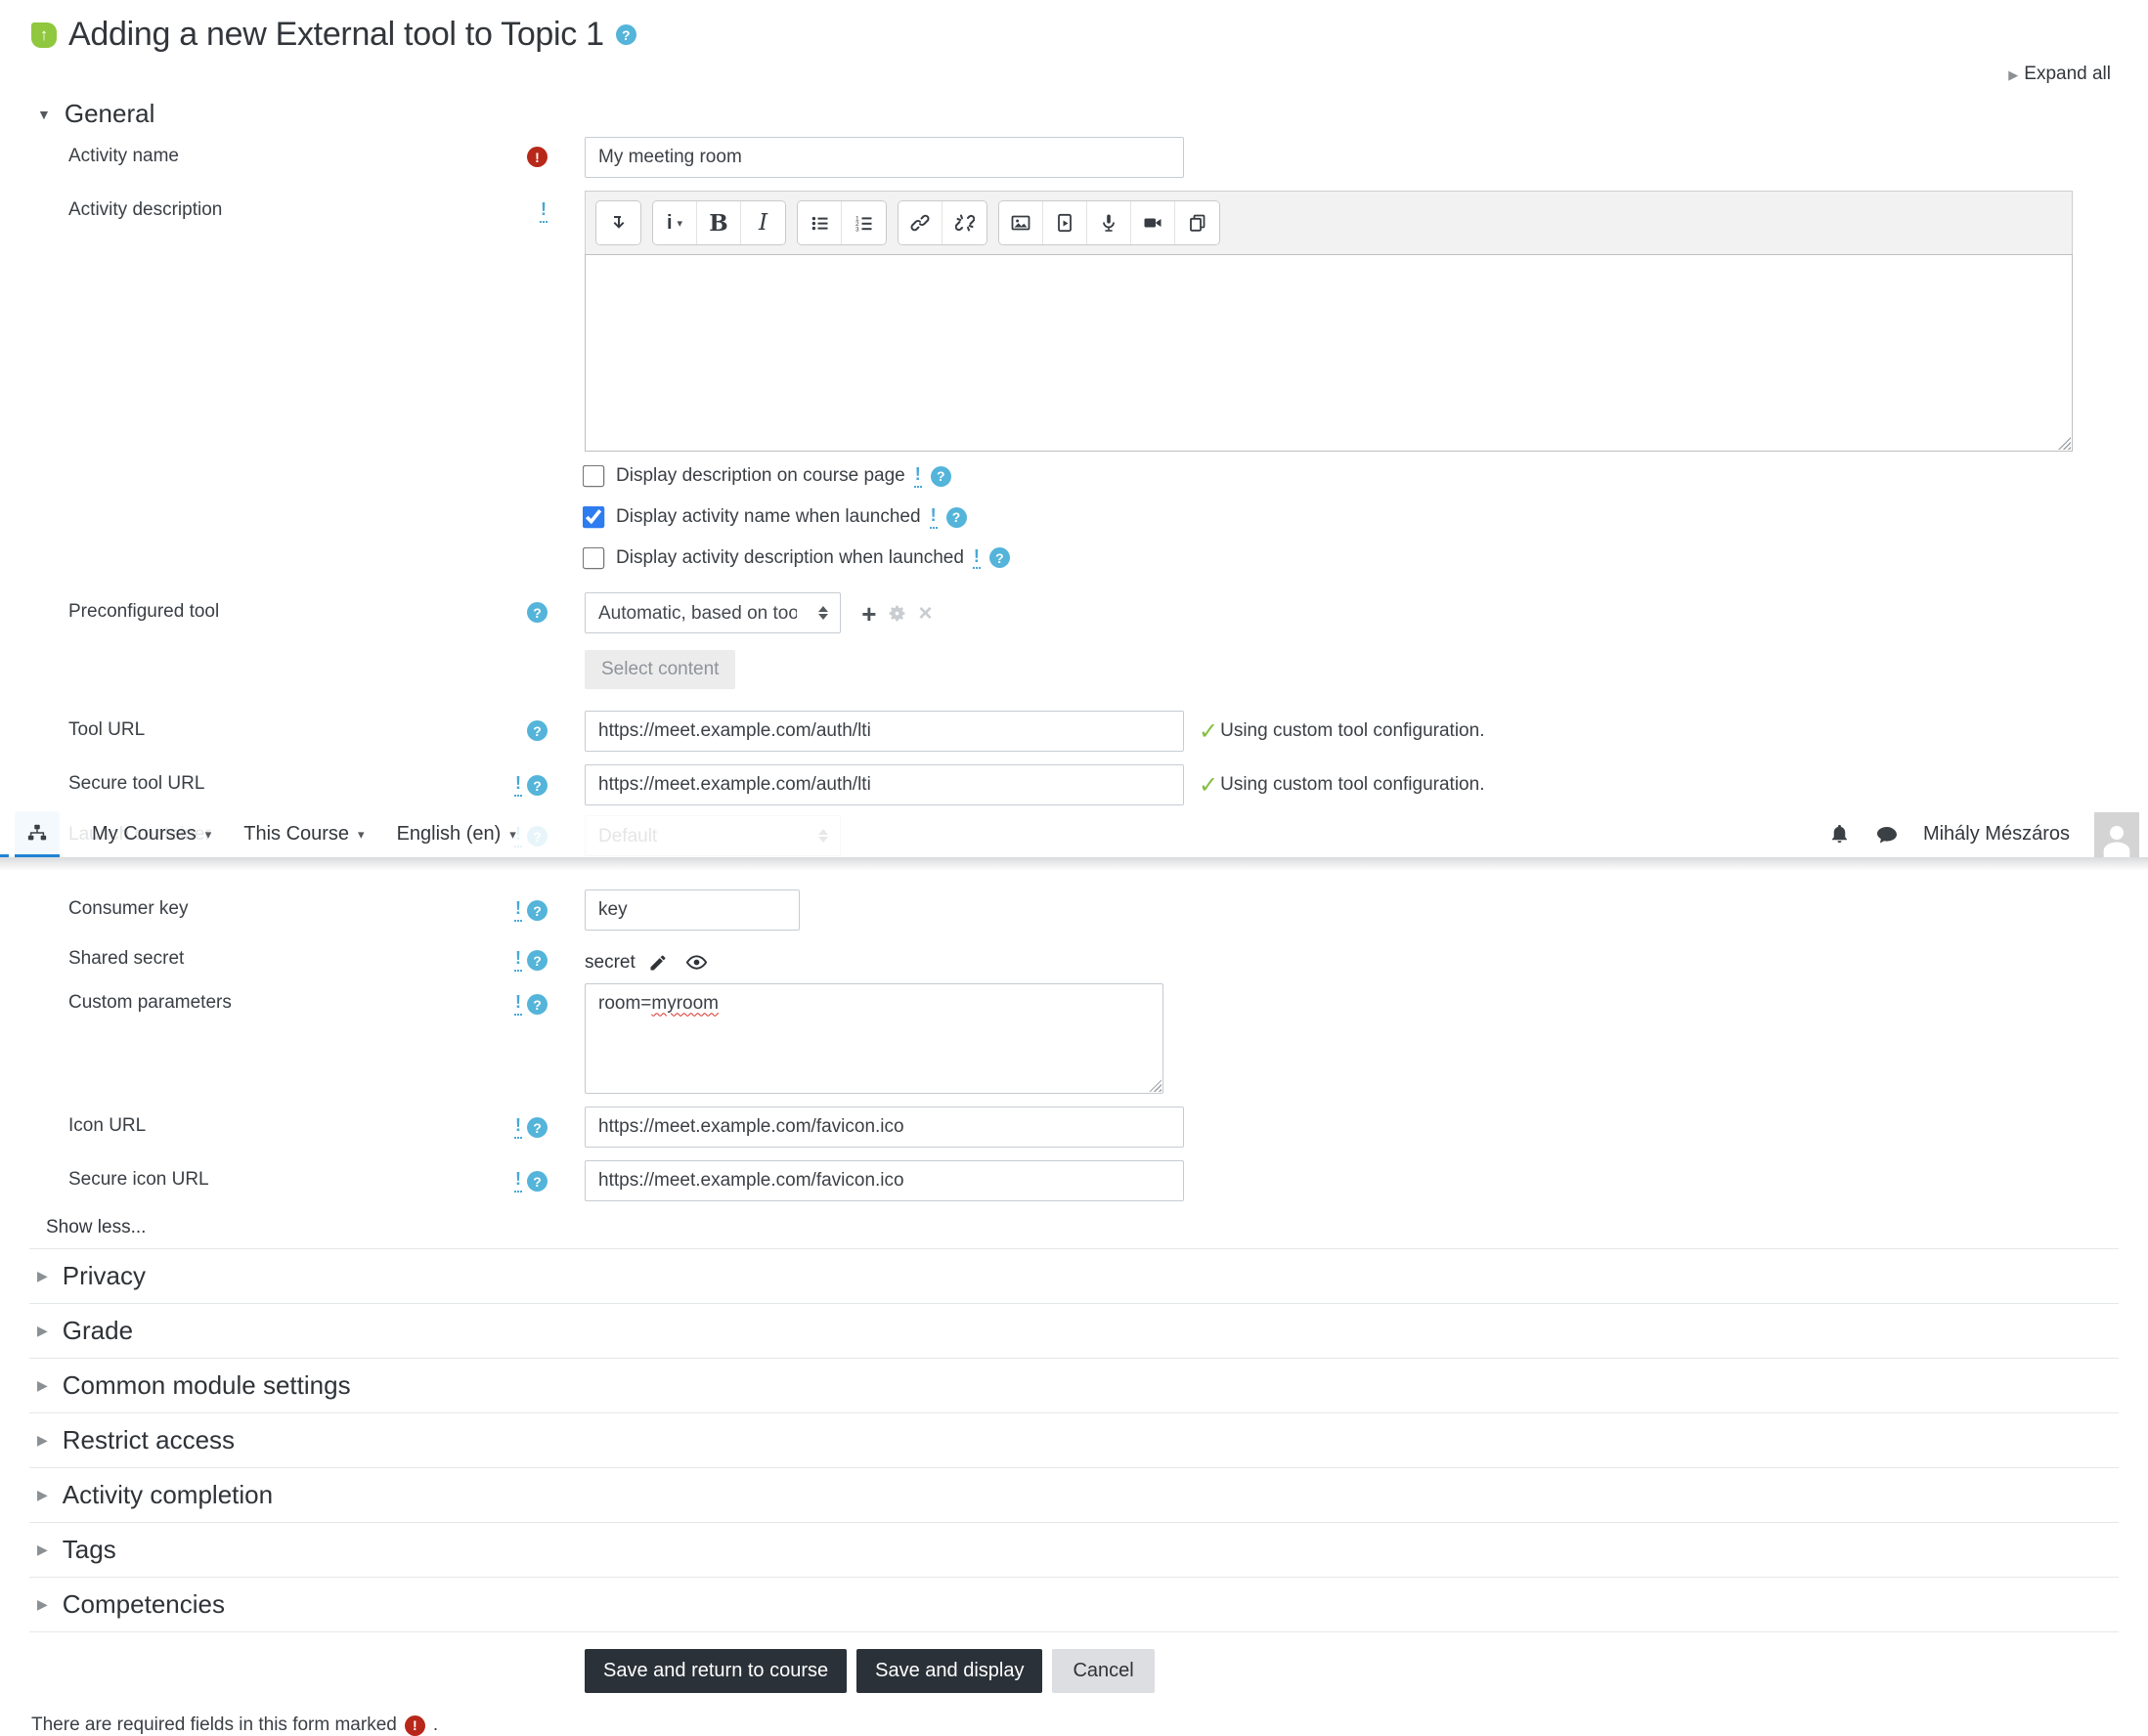 This screenshot has height=1736, width=2148. Describe the element at coordinates (1197, 222) in the screenshot. I see `manage-files-icon` at that location.